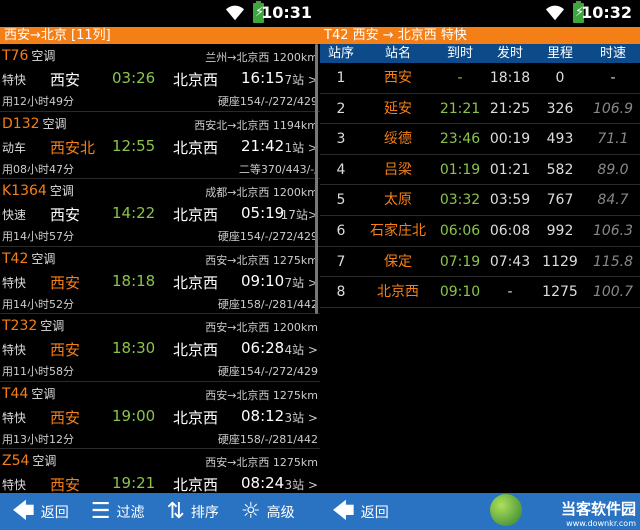  Describe the element at coordinates (612, 53) in the screenshot. I see `col-header-speed: 时速` at that location.